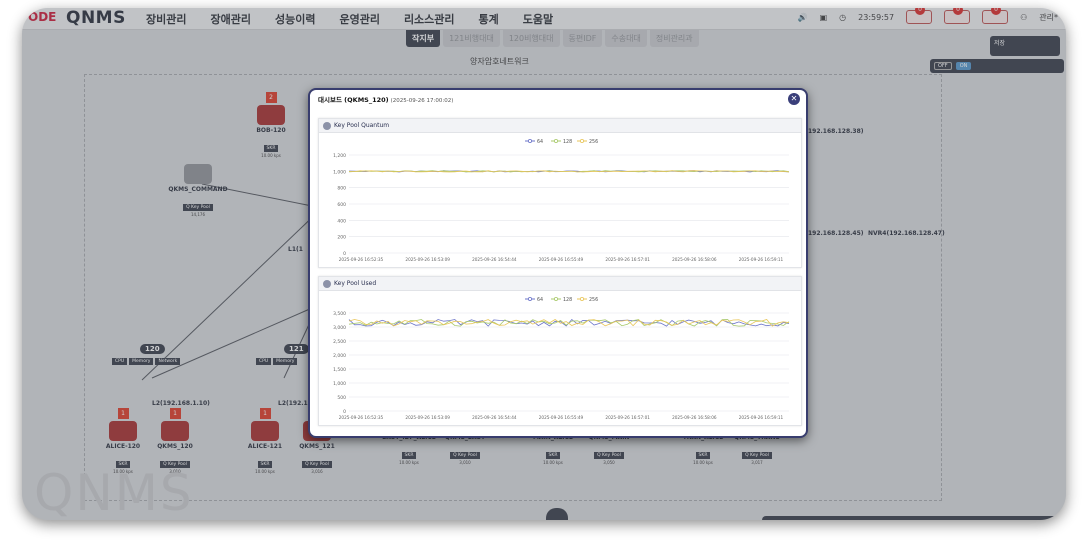  Describe the element at coordinates (558, 98) in the screenshot. I see `modal-header: 대시보드 (QKMS_120) (2025-09-26 17:00:02) ✕` at that location.